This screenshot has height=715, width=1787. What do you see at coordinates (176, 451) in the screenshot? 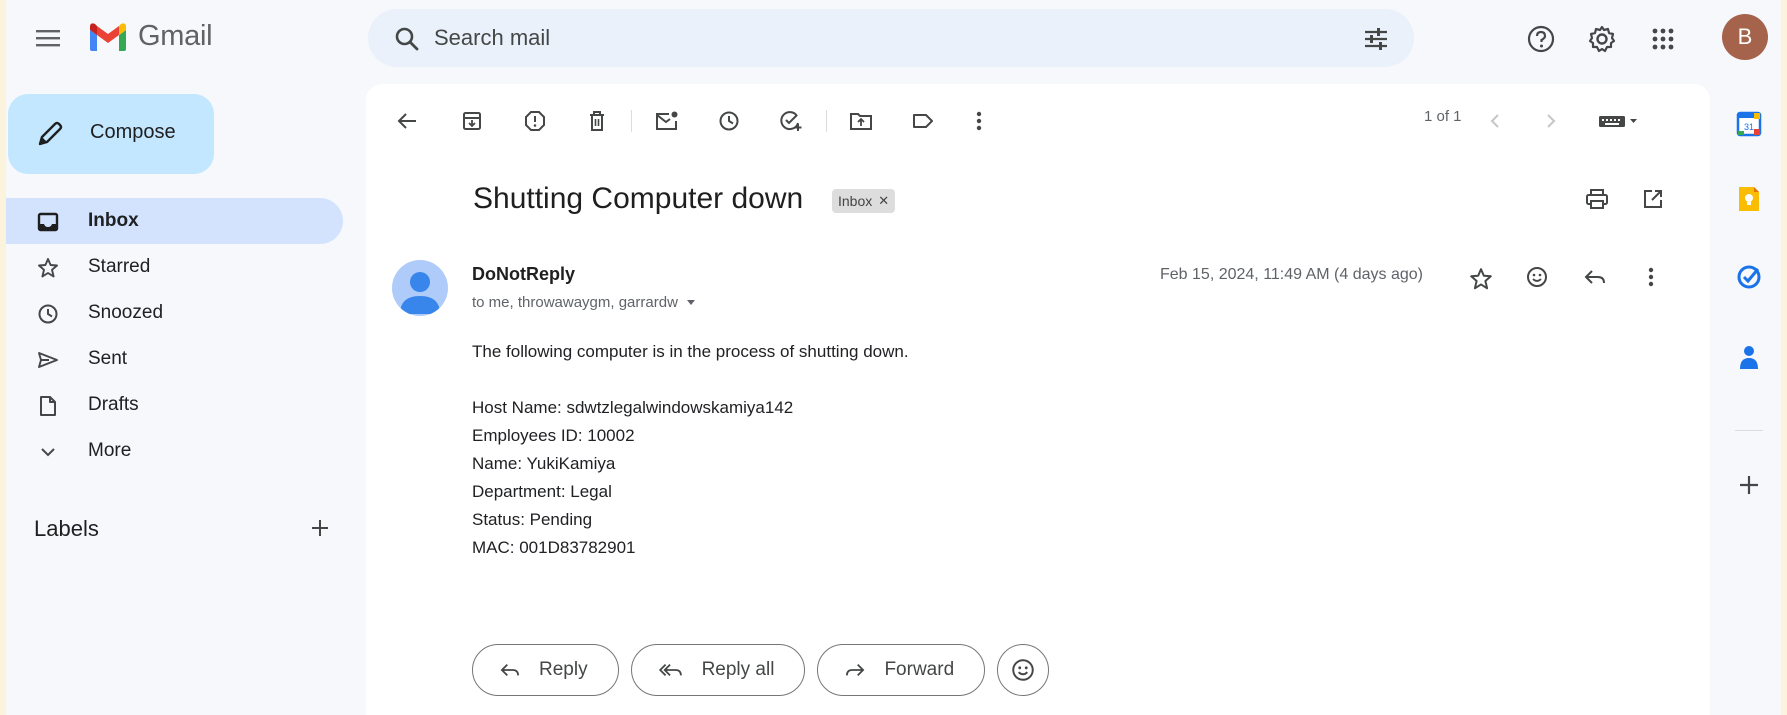
I see `sidebar-item-more: More` at bounding box center [176, 451].